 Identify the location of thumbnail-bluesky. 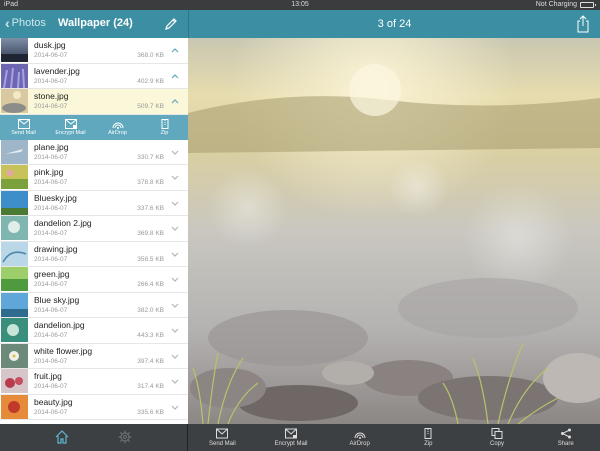
(14, 202).